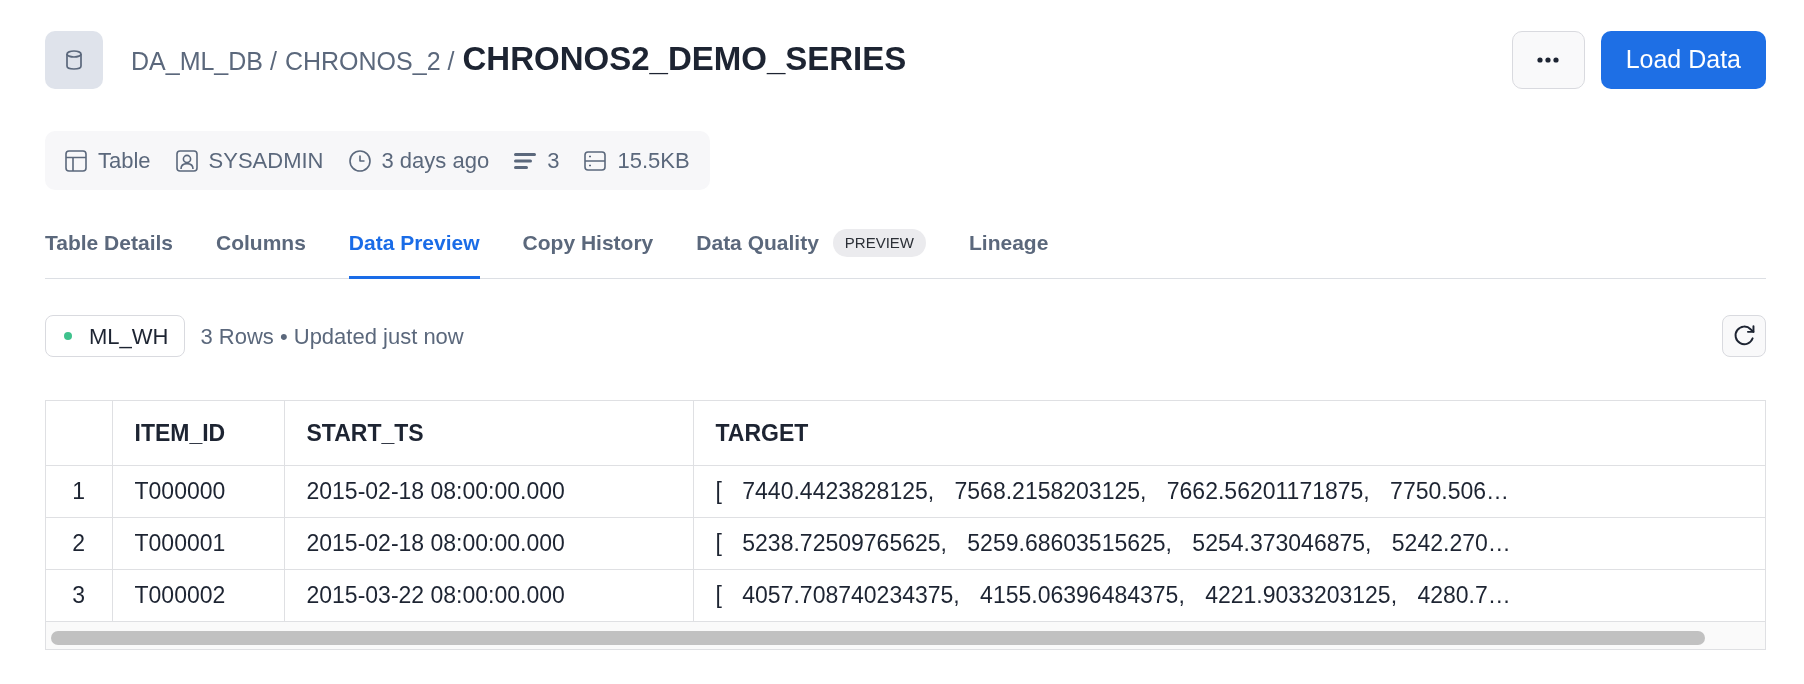 This screenshot has height=684, width=1804. I want to click on storage-icon, so click(595, 160).